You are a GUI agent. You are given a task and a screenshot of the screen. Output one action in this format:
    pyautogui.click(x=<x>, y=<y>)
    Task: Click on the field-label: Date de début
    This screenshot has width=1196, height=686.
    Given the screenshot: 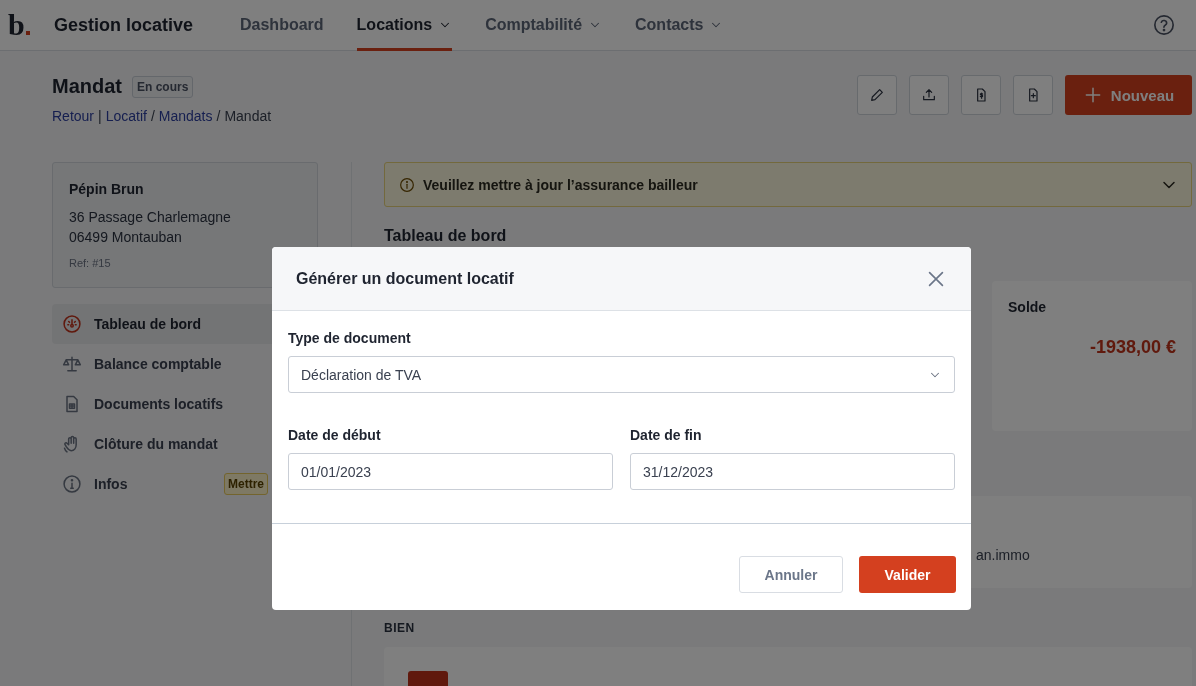 What is the action you would take?
    pyautogui.click(x=335, y=435)
    